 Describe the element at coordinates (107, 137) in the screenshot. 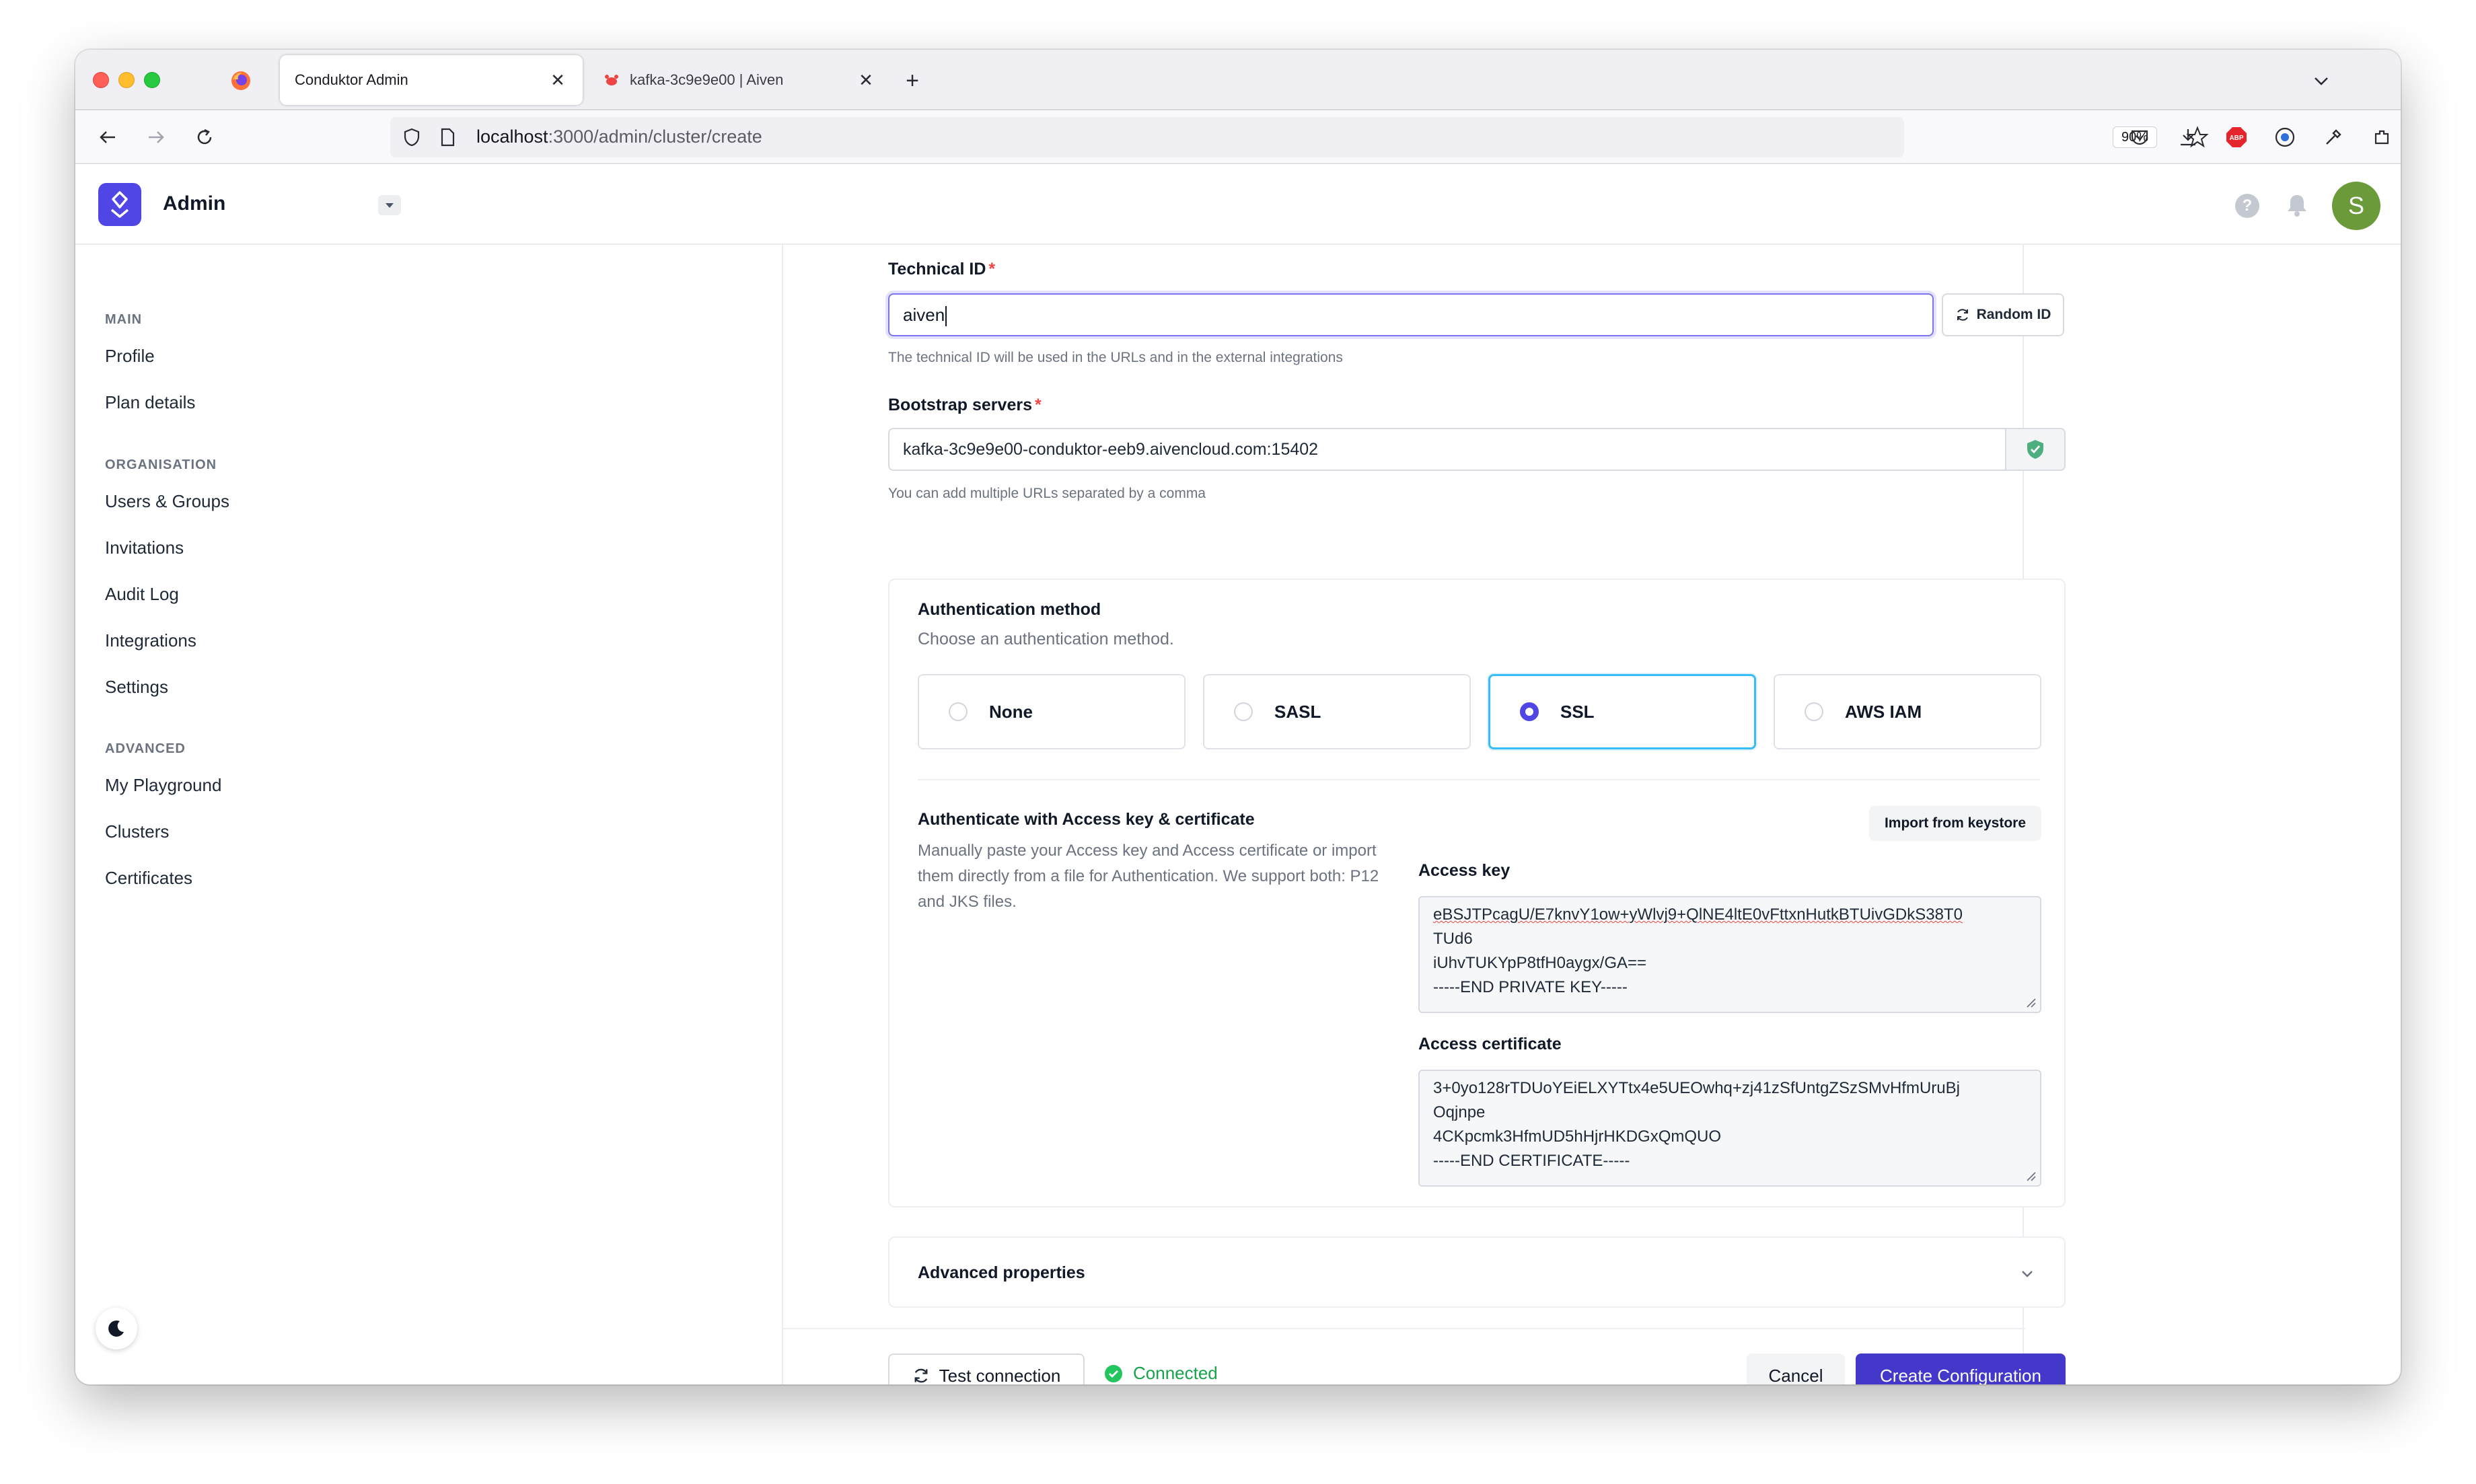

I see `back-icon` at that location.